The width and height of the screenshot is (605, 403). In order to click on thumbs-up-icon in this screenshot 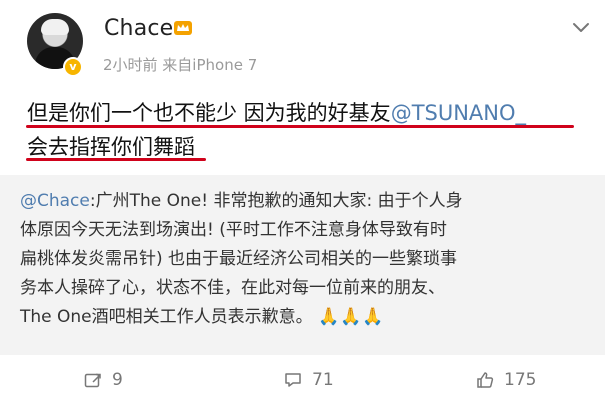, I will do `click(485, 380)`.